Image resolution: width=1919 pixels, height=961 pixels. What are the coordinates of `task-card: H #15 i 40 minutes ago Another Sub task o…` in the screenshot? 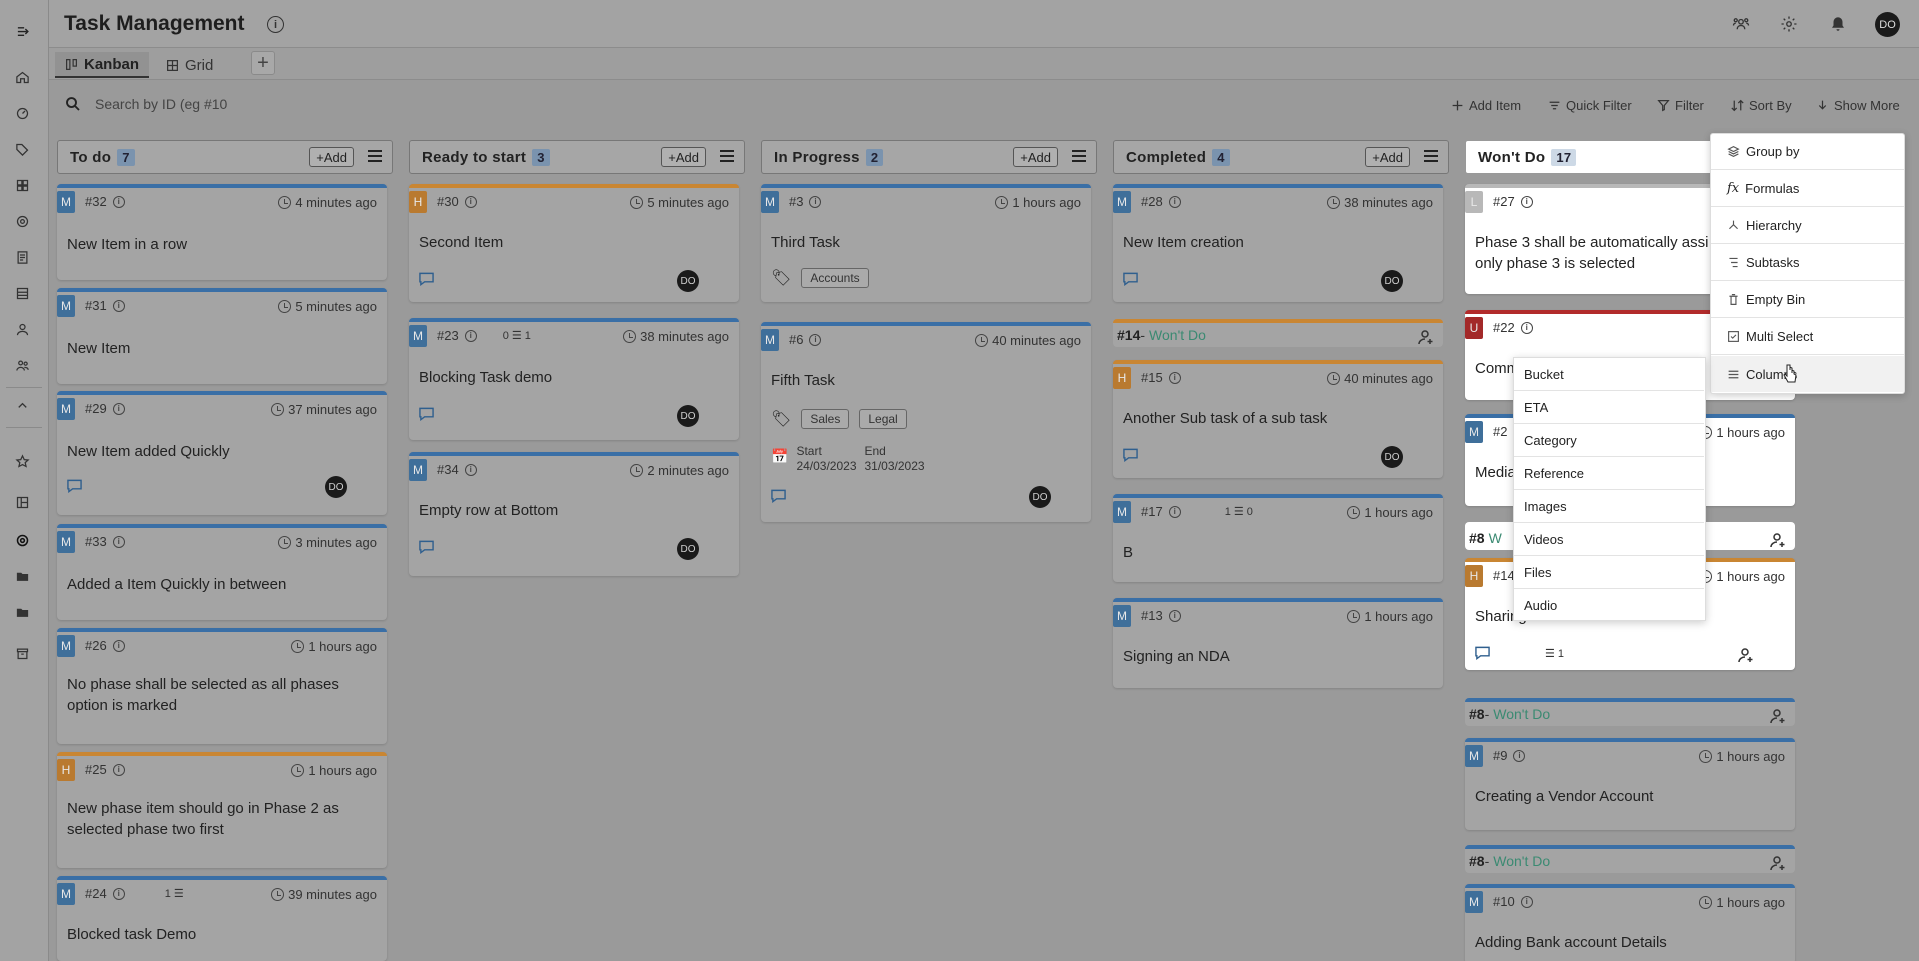 It's located at (1278, 419).